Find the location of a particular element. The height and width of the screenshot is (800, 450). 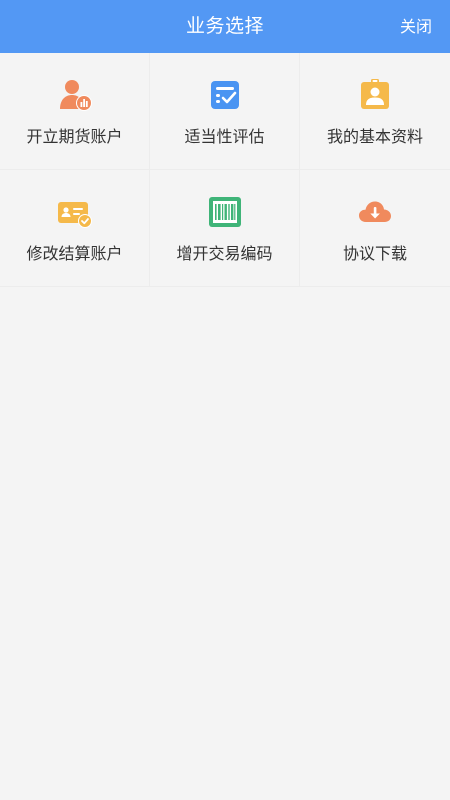

service-label: 协议下载 is located at coordinates (374, 253).